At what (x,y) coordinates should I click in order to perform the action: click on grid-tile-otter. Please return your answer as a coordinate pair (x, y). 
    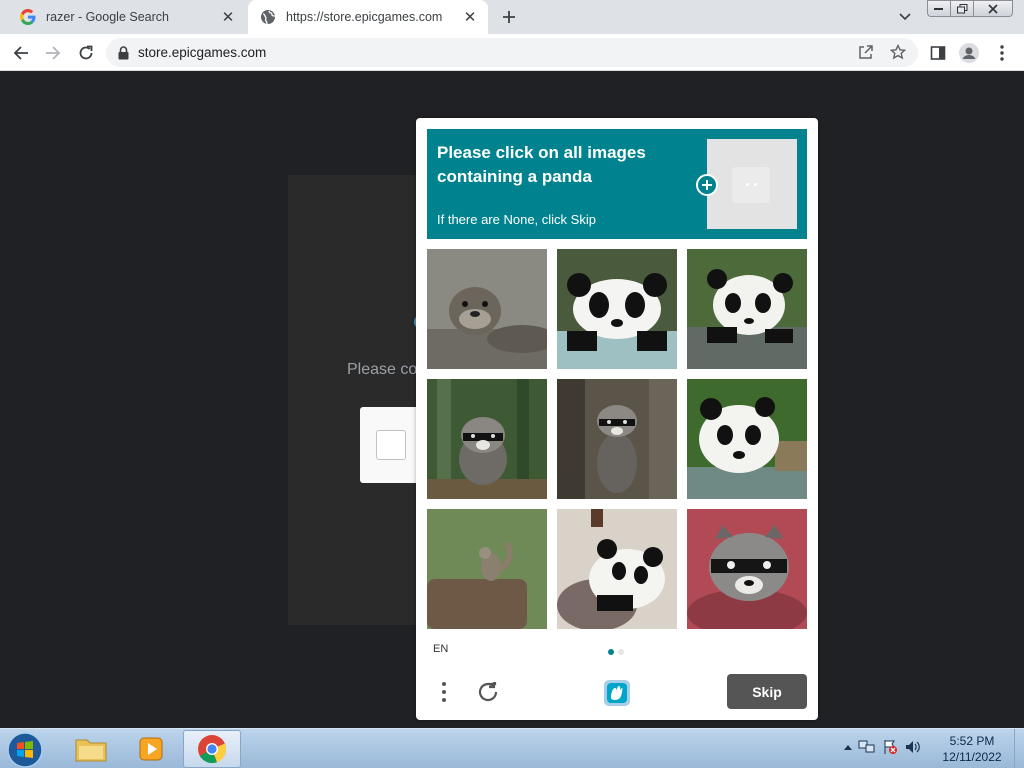
    Looking at the image, I should click on (487, 309).